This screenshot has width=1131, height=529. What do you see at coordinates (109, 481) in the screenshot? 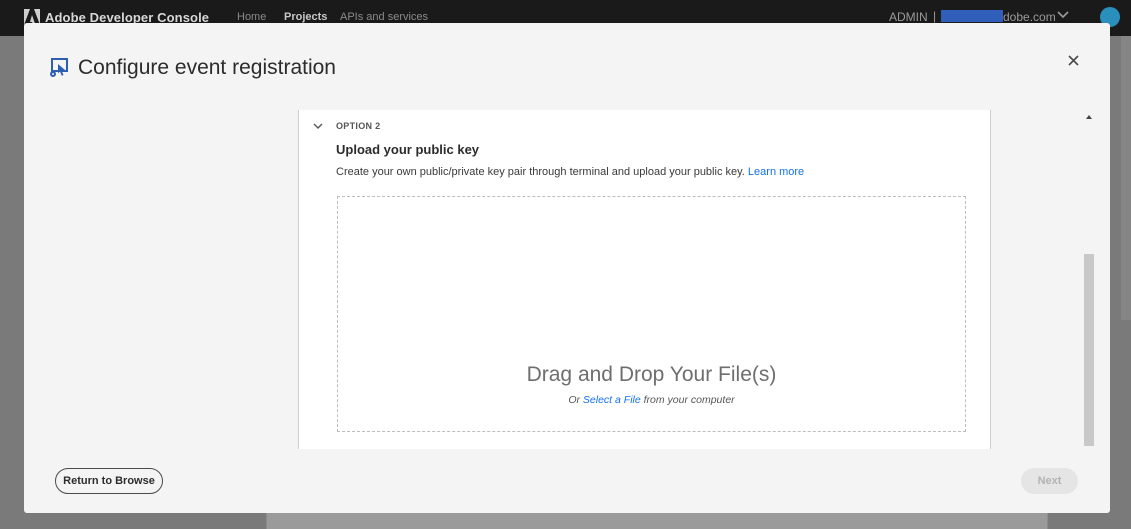
I see `return-to-browse-button: Return to Browse` at bounding box center [109, 481].